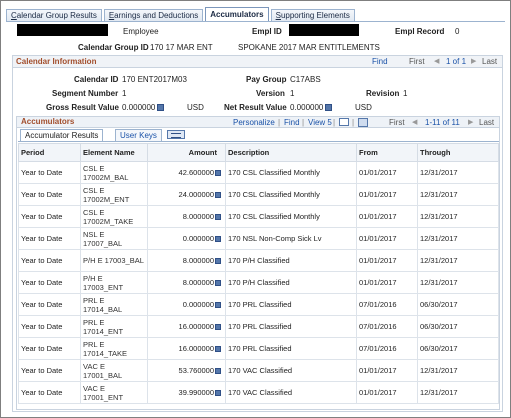 The height and width of the screenshot is (418, 511). I want to click on amount-cell: 42.600000, so click(186, 172).